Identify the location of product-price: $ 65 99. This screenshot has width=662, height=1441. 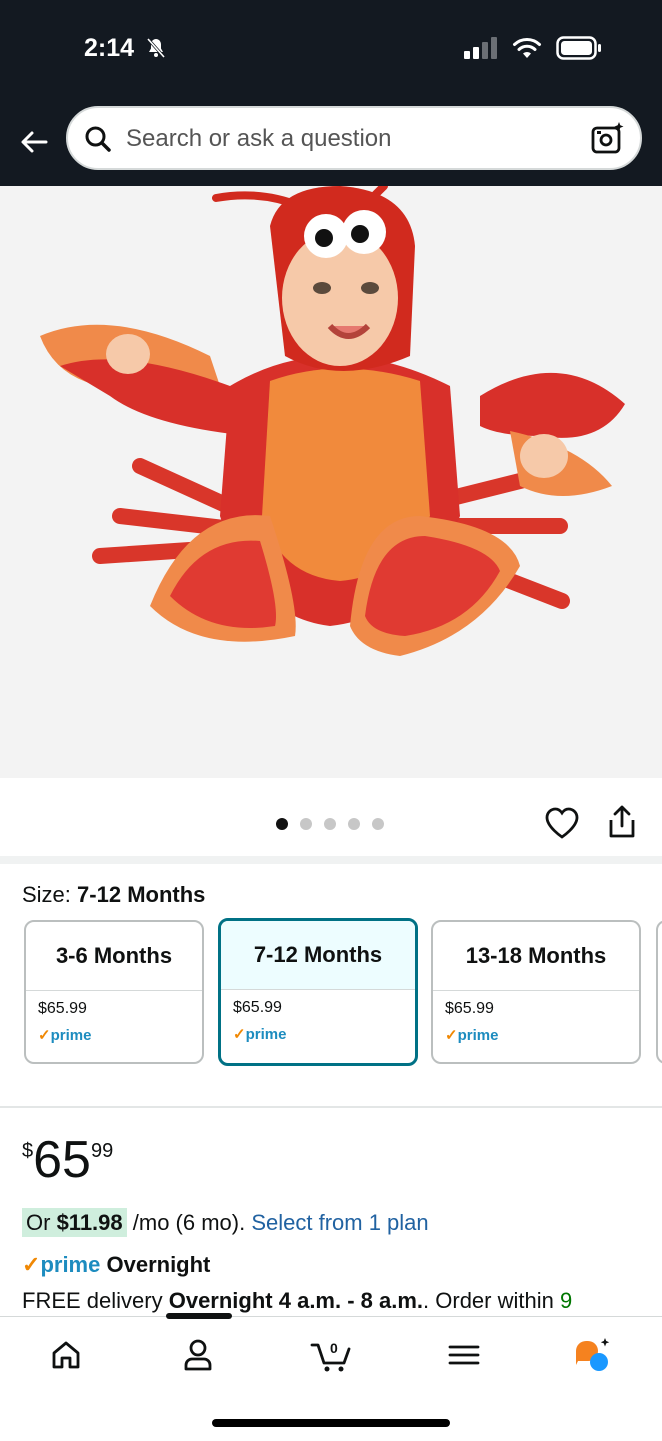
(68, 1160).